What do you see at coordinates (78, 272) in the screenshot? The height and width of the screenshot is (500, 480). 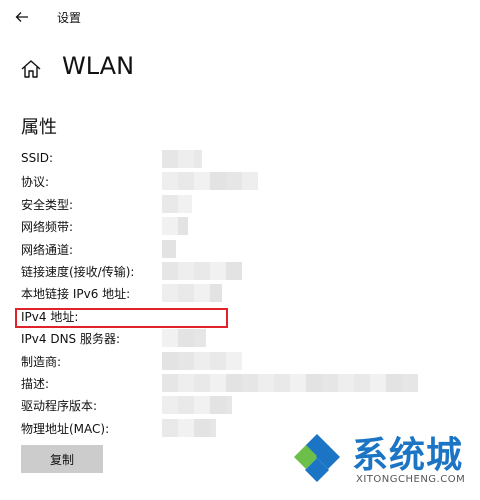 I see `property-label: 链接速度(接收/传输):` at bounding box center [78, 272].